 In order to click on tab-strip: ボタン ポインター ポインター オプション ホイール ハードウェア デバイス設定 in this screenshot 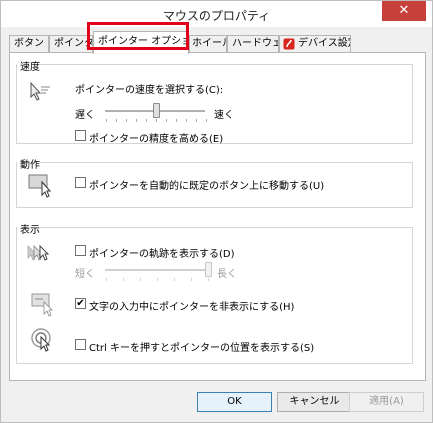, I will do `click(218, 42)`.